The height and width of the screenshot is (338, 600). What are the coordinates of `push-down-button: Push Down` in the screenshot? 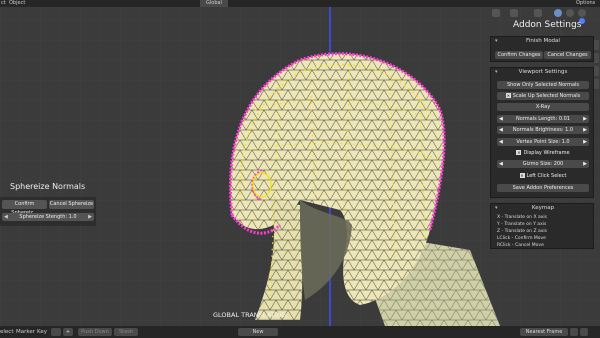 It's located at (95, 332).